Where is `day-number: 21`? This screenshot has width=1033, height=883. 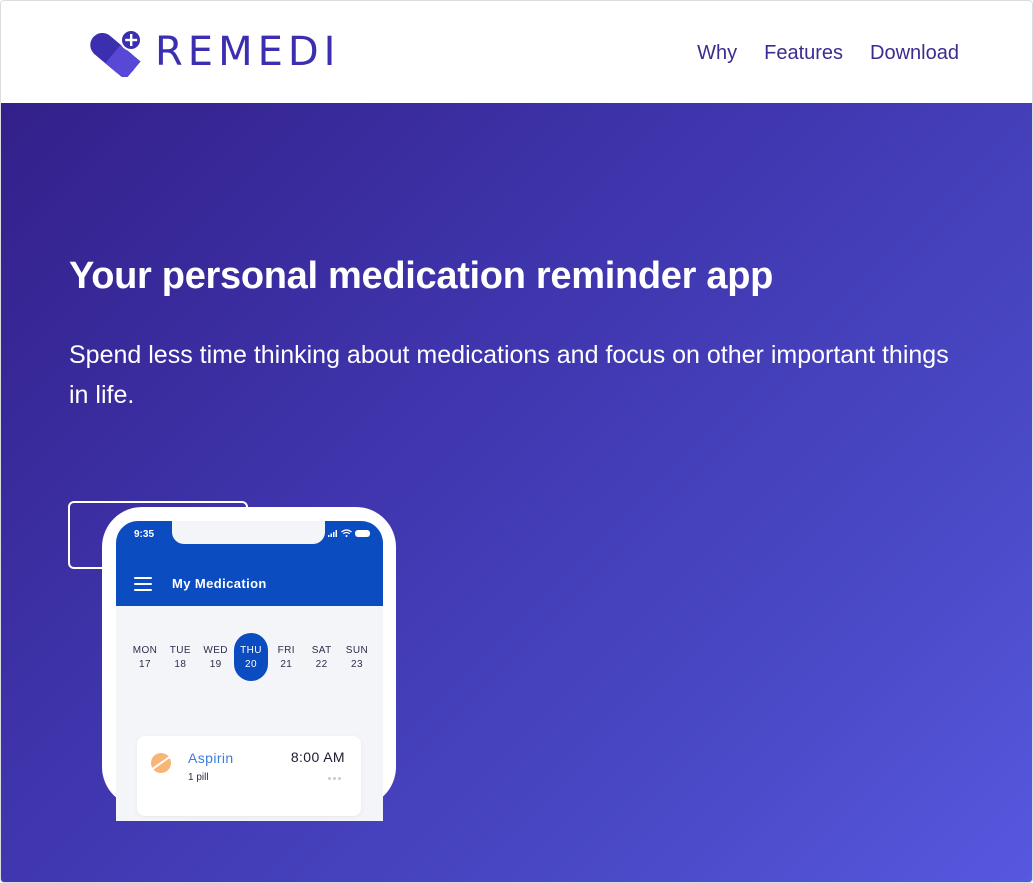
day-number: 21 is located at coordinates (286, 664).